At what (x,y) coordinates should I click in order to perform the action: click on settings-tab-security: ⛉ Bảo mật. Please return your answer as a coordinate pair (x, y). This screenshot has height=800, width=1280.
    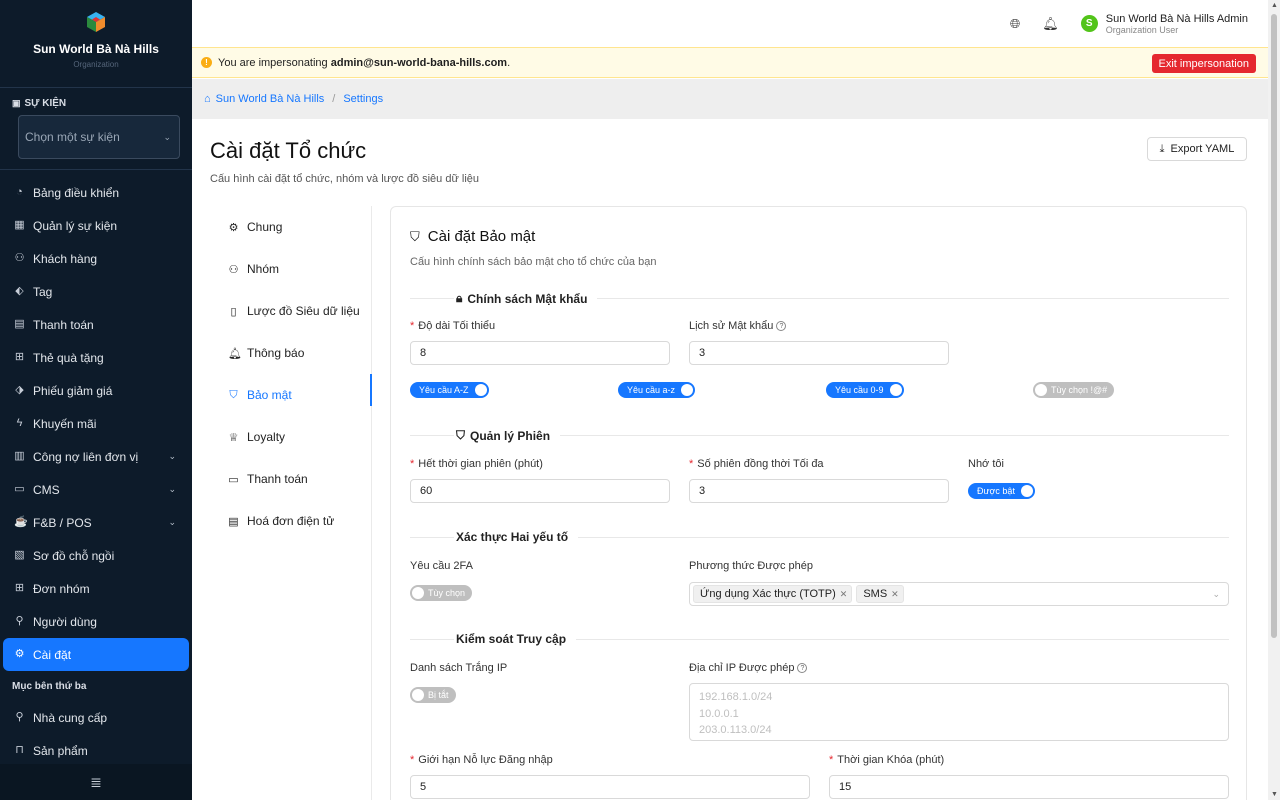
    Looking at the image, I should click on (291, 395).